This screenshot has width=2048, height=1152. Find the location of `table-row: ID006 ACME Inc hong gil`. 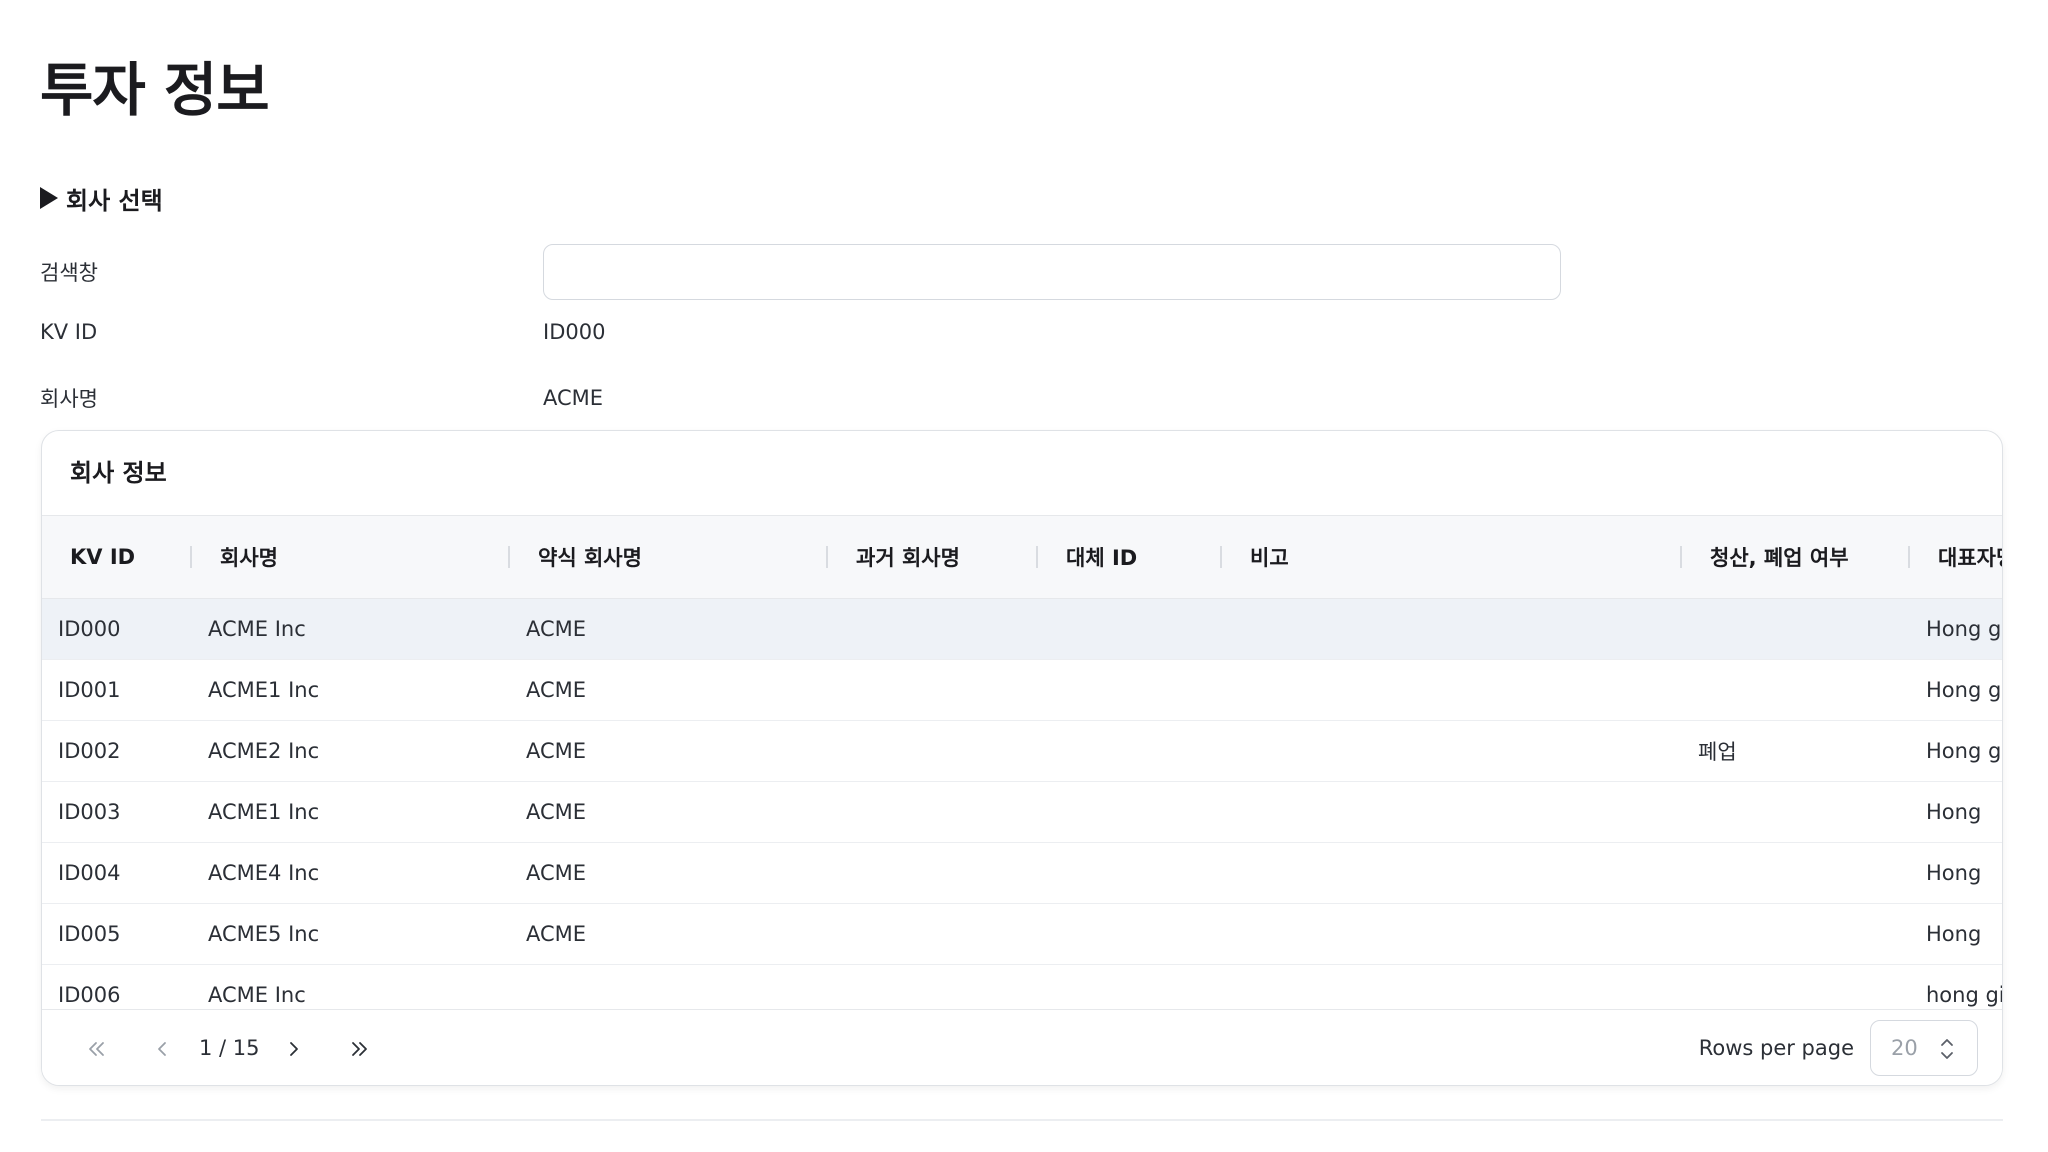

table-row: ID006 ACME Inc hong gil is located at coordinates (1022, 987).